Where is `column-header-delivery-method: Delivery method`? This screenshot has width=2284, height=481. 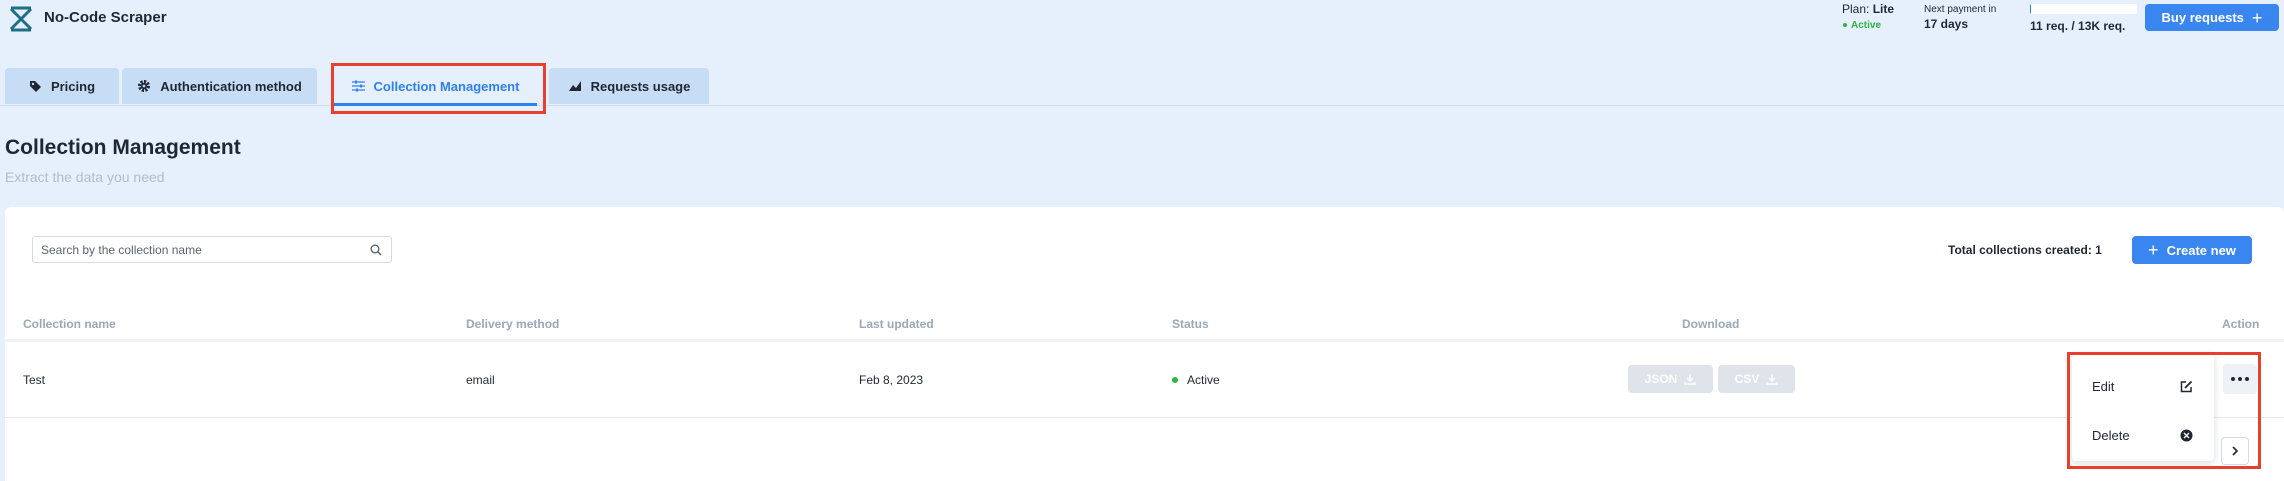 column-header-delivery-method: Delivery method is located at coordinates (512, 324).